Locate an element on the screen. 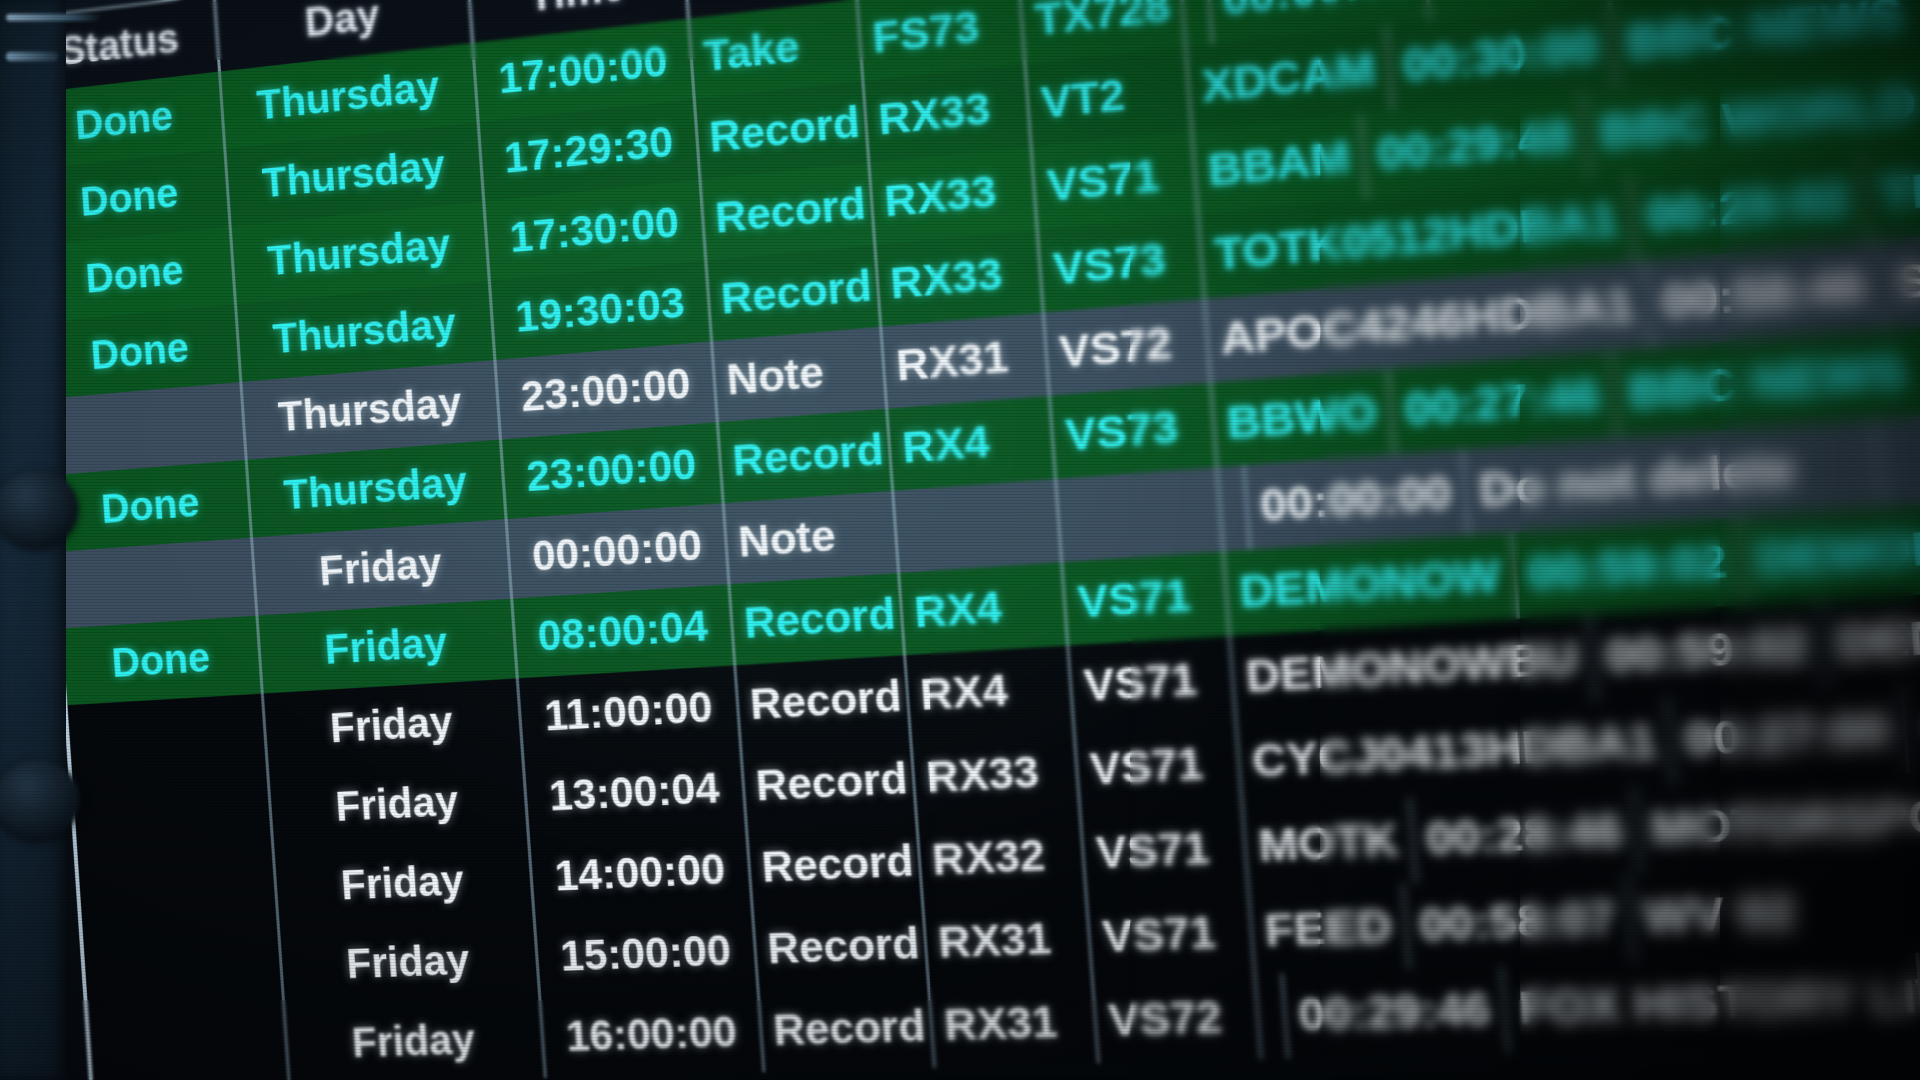  cell-dest: VT2 is located at coordinates (1110, 96).